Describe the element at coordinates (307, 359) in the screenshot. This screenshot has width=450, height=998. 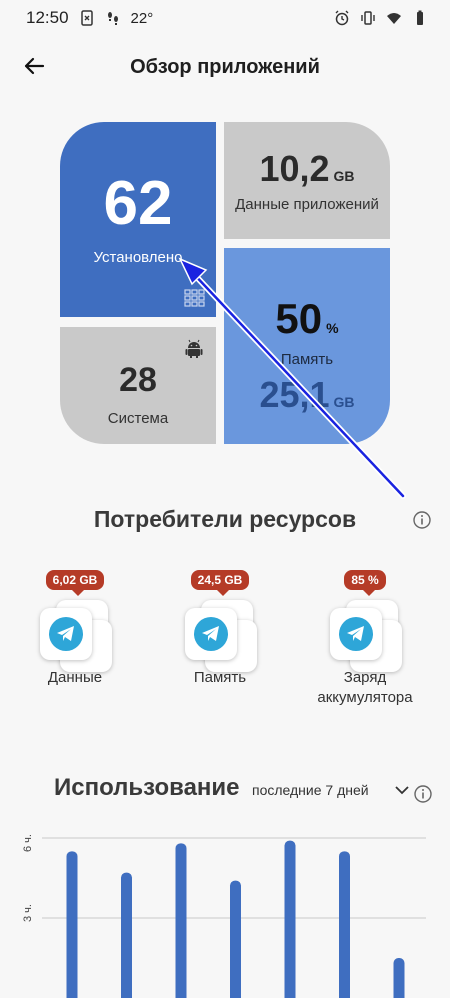
I see `memory-label: Память` at that location.